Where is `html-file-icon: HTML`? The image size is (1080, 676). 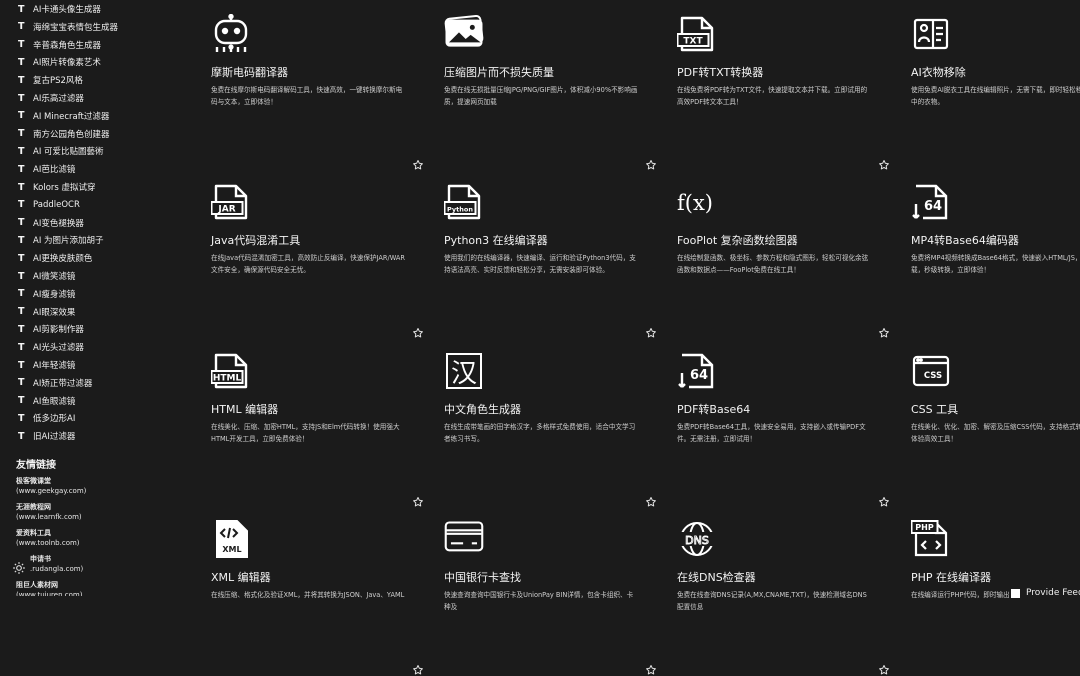 html-file-icon: HTML is located at coordinates (230, 371).